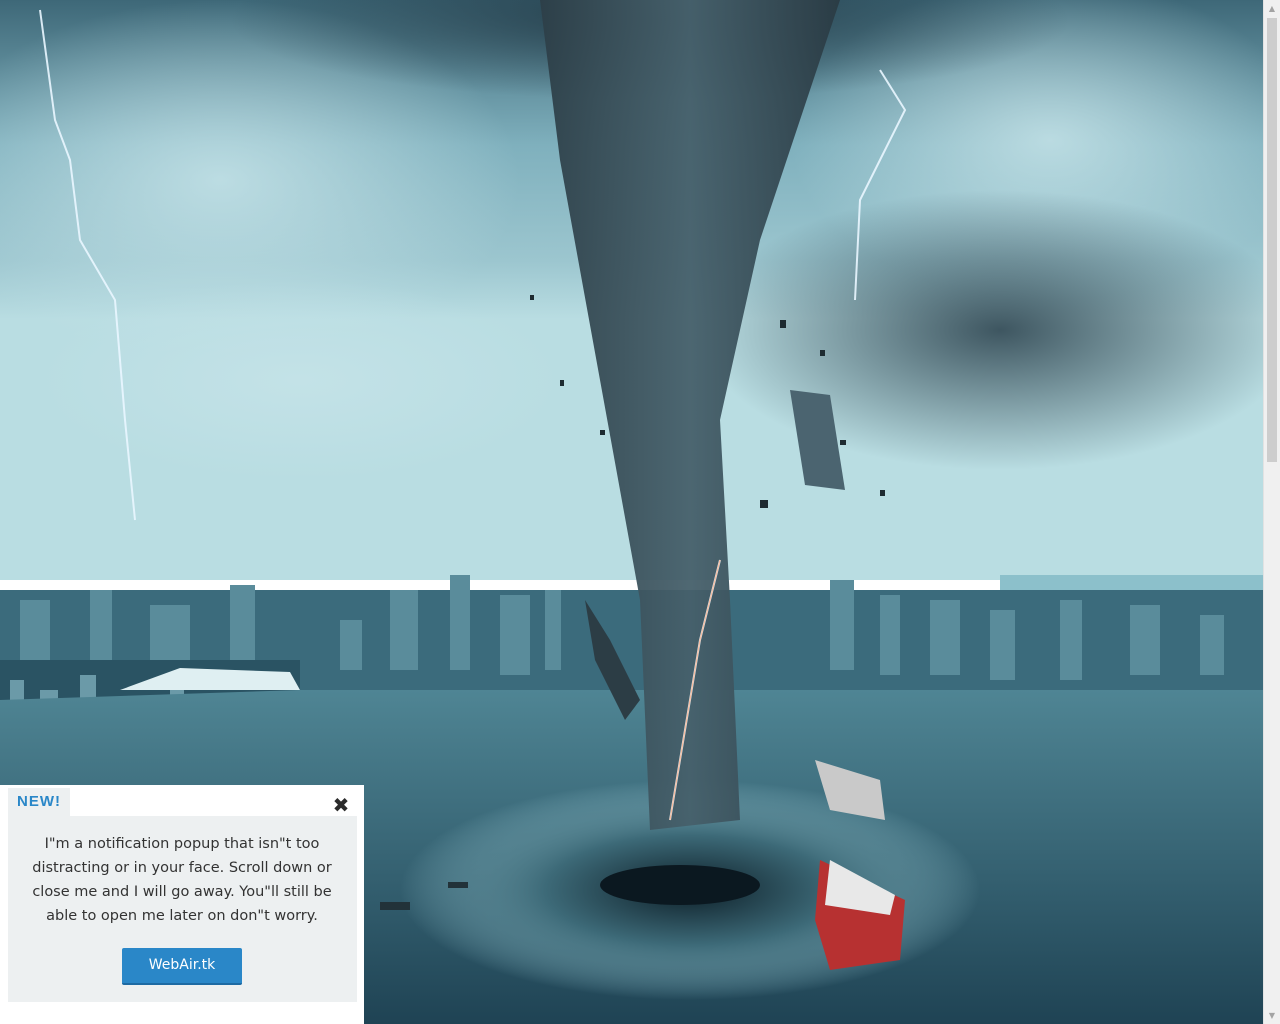 Image resolution: width=1280 pixels, height=1024 pixels. Describe the element at coordinates (1272, 8) in the screenshot. I see `scroll-up-arrow-icon: ▲` at that location.